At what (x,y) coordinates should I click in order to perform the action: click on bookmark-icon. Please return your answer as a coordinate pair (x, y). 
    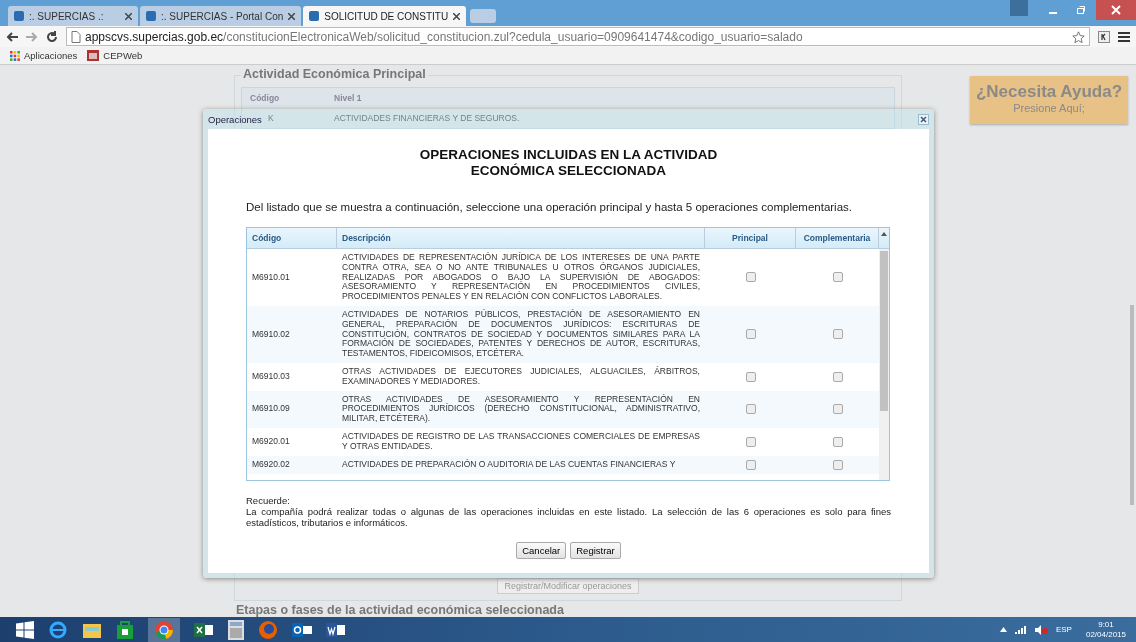
    Looking at the image, I should click on (93, 55).